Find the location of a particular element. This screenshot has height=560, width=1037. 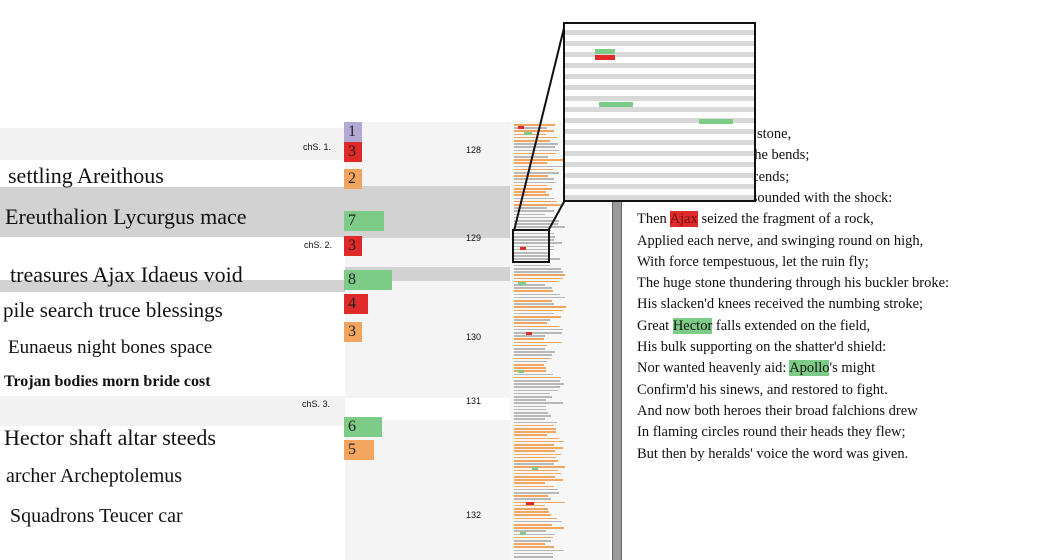

cluster-chip: 4 is located at coordinates (356, 304).